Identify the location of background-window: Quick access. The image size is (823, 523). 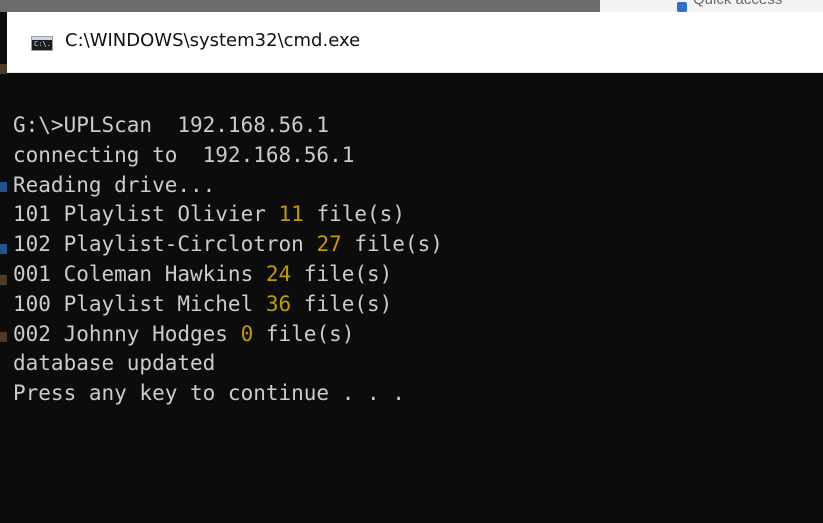
(411, 6).